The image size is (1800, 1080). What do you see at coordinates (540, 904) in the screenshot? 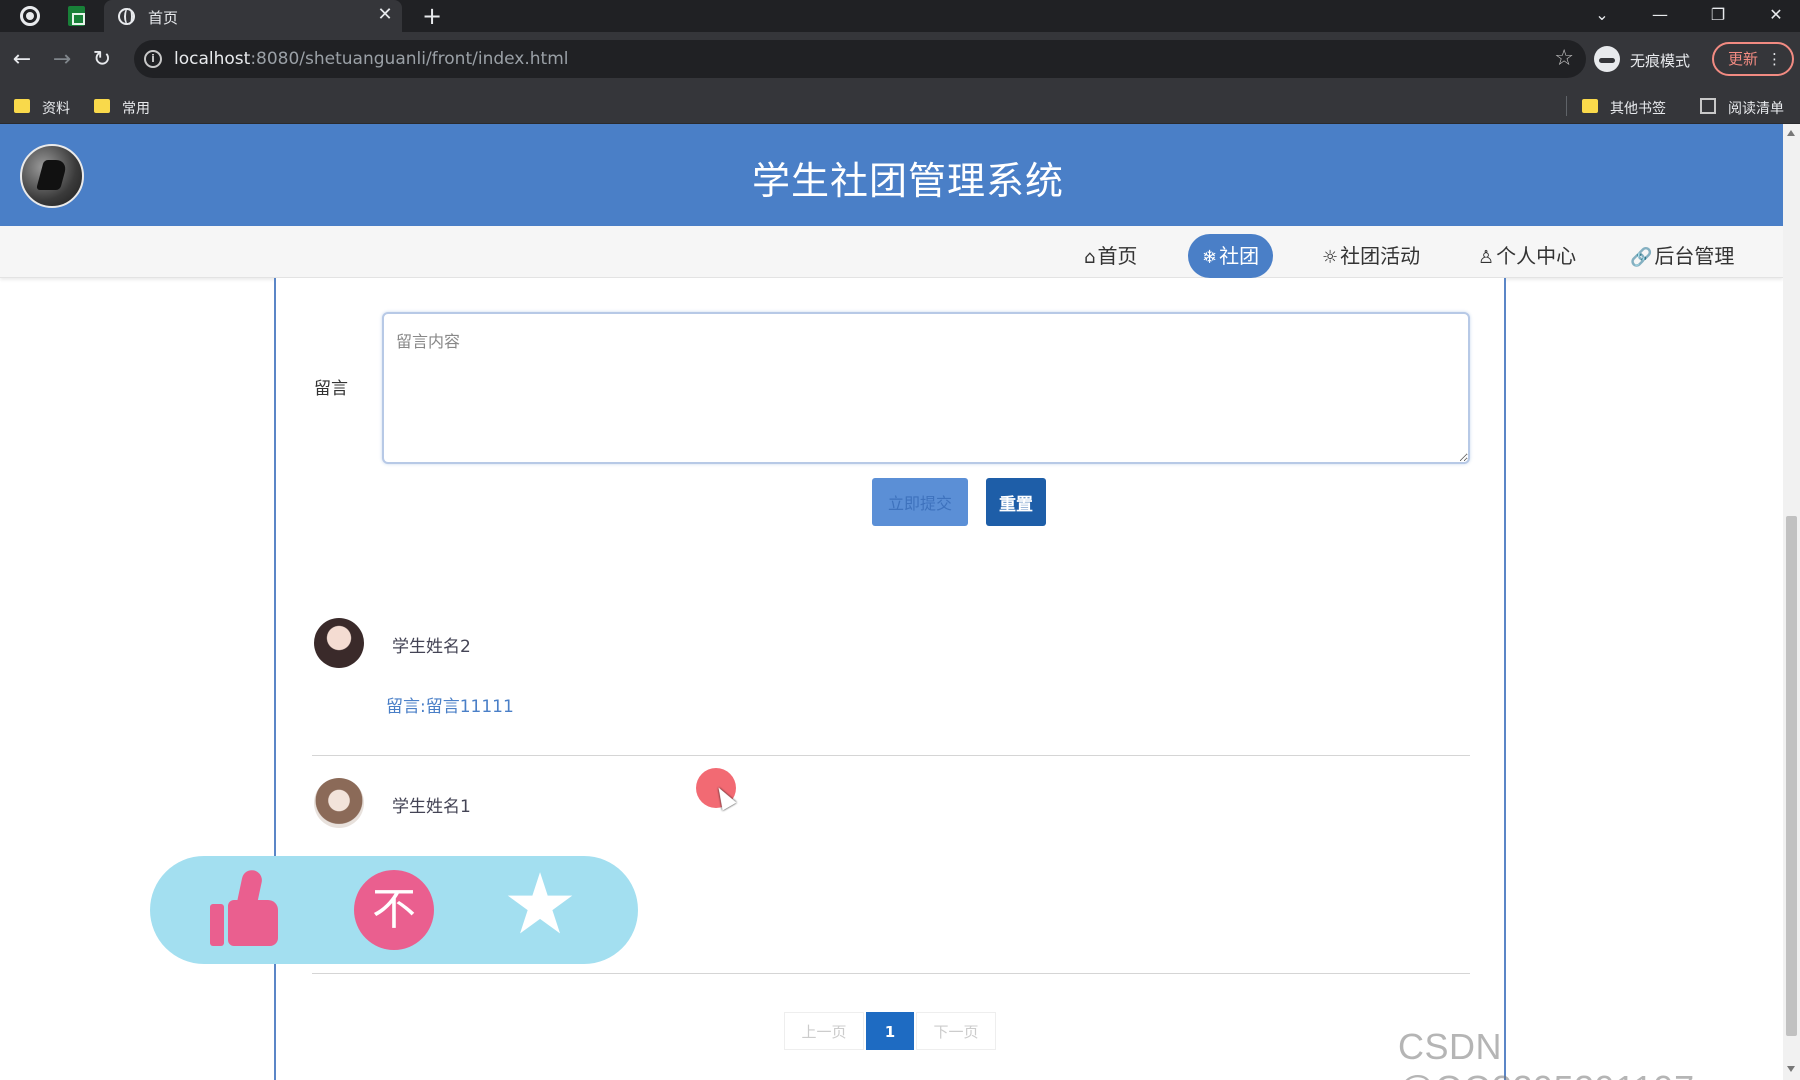
I see `star-icon: ★` at bounding box center [540, 904].